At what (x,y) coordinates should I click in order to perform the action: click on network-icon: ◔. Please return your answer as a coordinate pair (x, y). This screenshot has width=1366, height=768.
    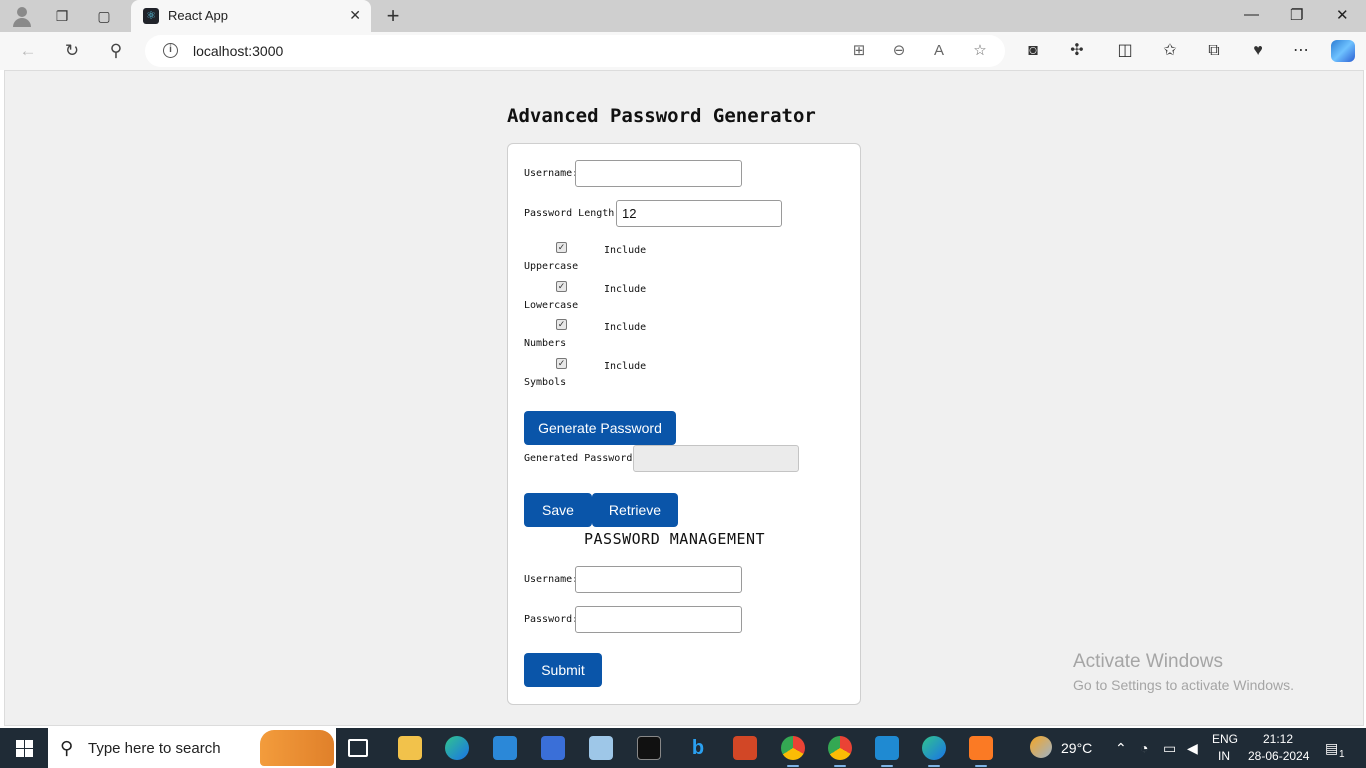
    Looking at the image, I should click on (1144, 748).